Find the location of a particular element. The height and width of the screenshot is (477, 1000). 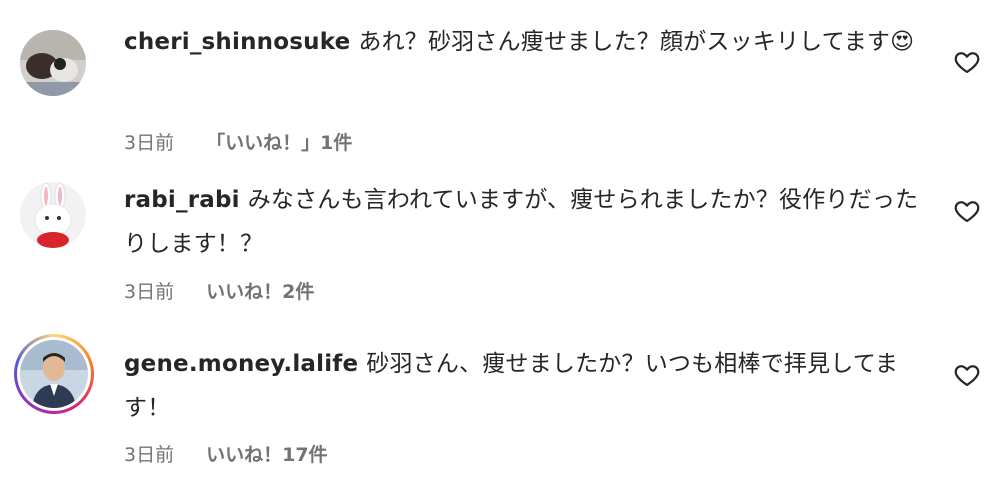

comment-body: cheri_shinnosuke あれ？砂羽さん痩せました？顔がスッキリしてます😍 is located at coordinates (524, 42).